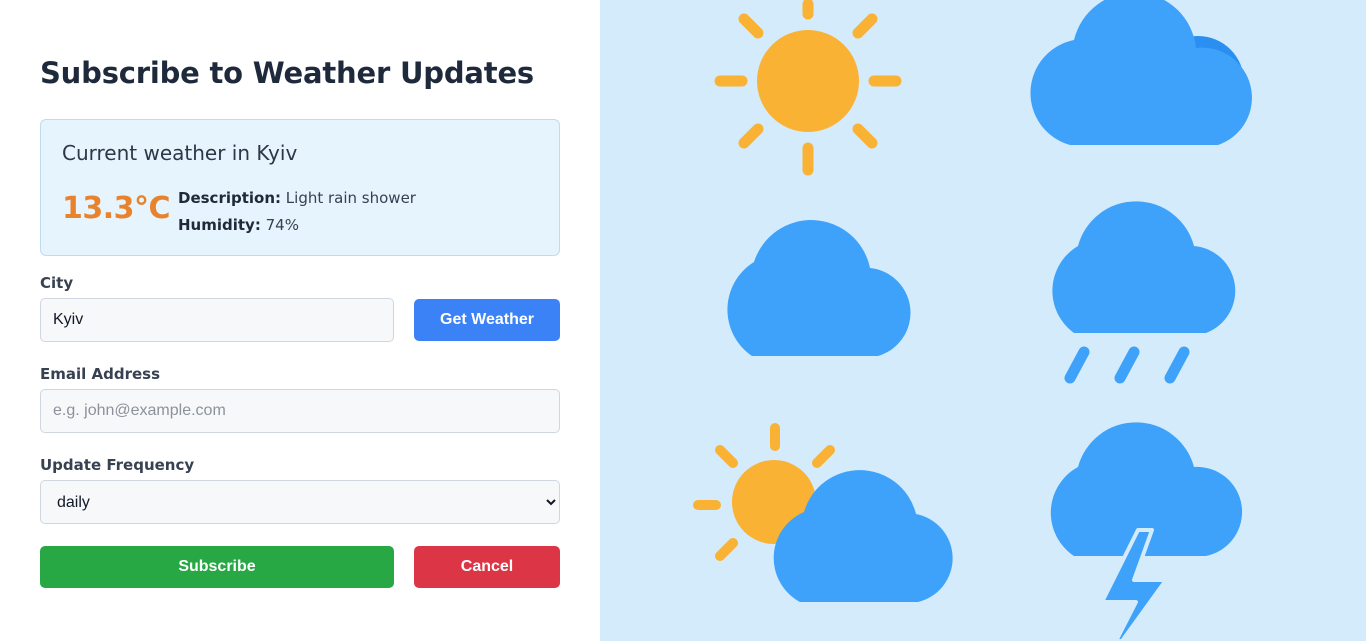 Image resolution: width=1366 pixels, height=641 pixels. I want to click on weather-card-heading: Current weather in Kyiv, so click(180, 153).